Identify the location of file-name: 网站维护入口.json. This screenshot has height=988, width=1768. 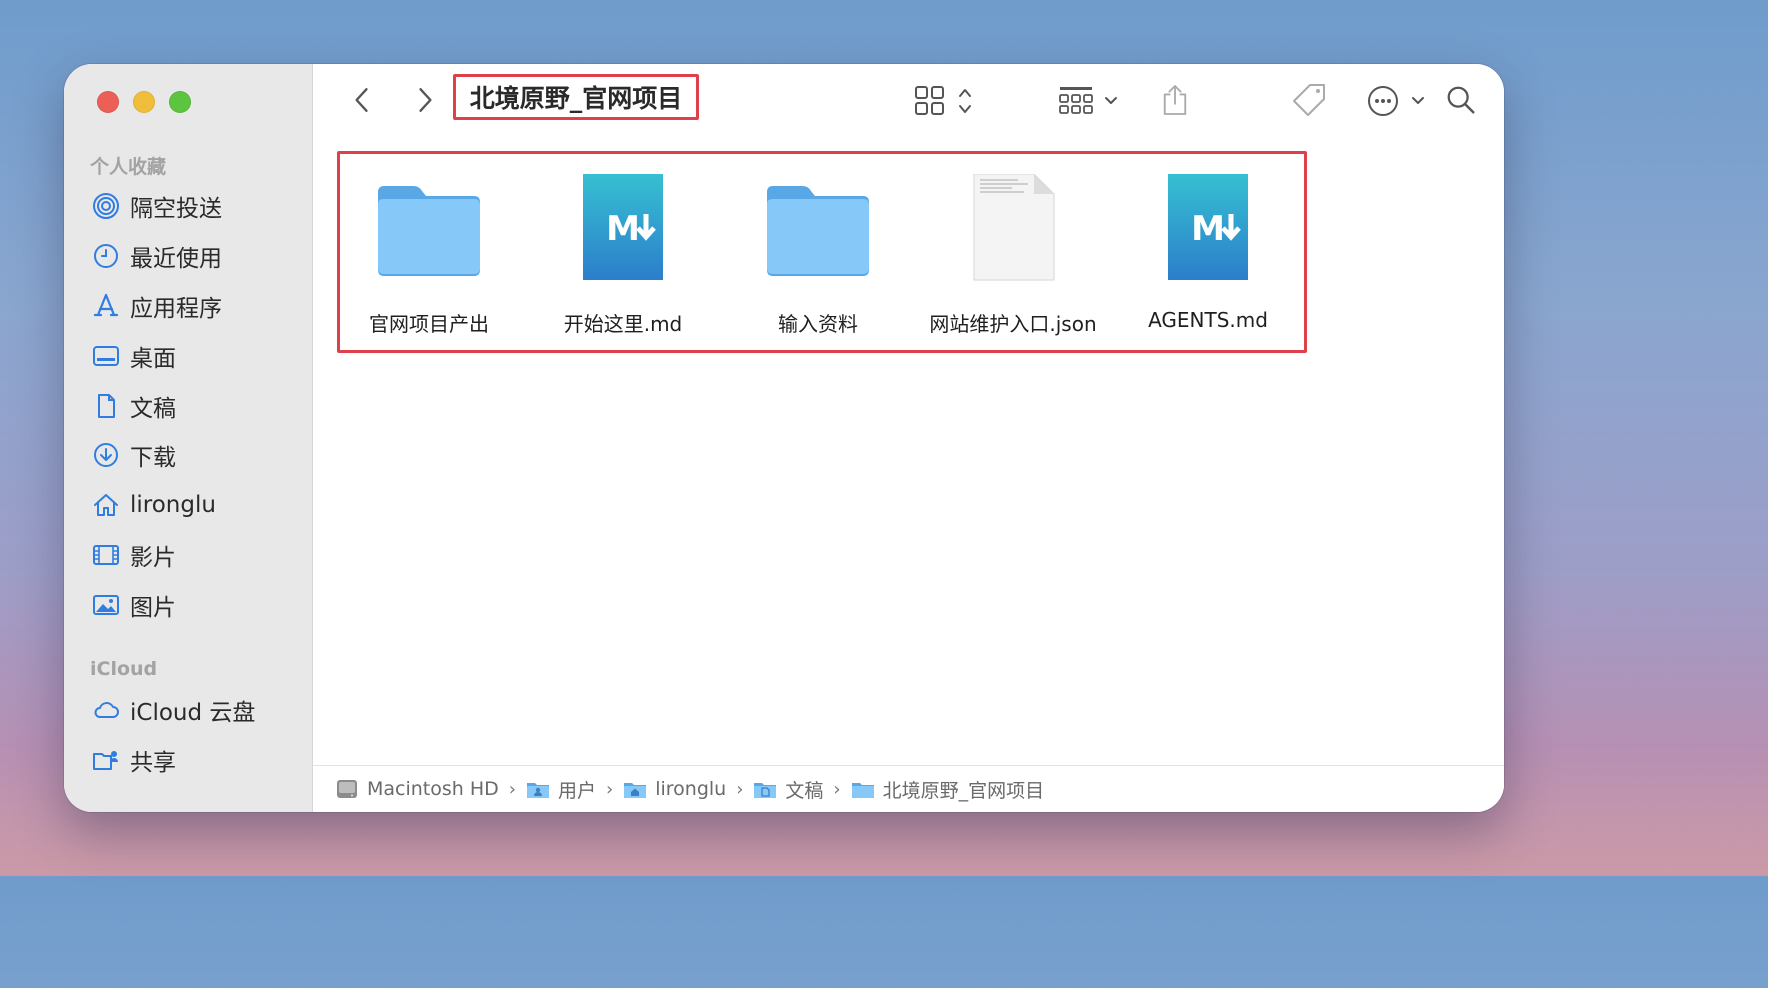
(1013, 324).